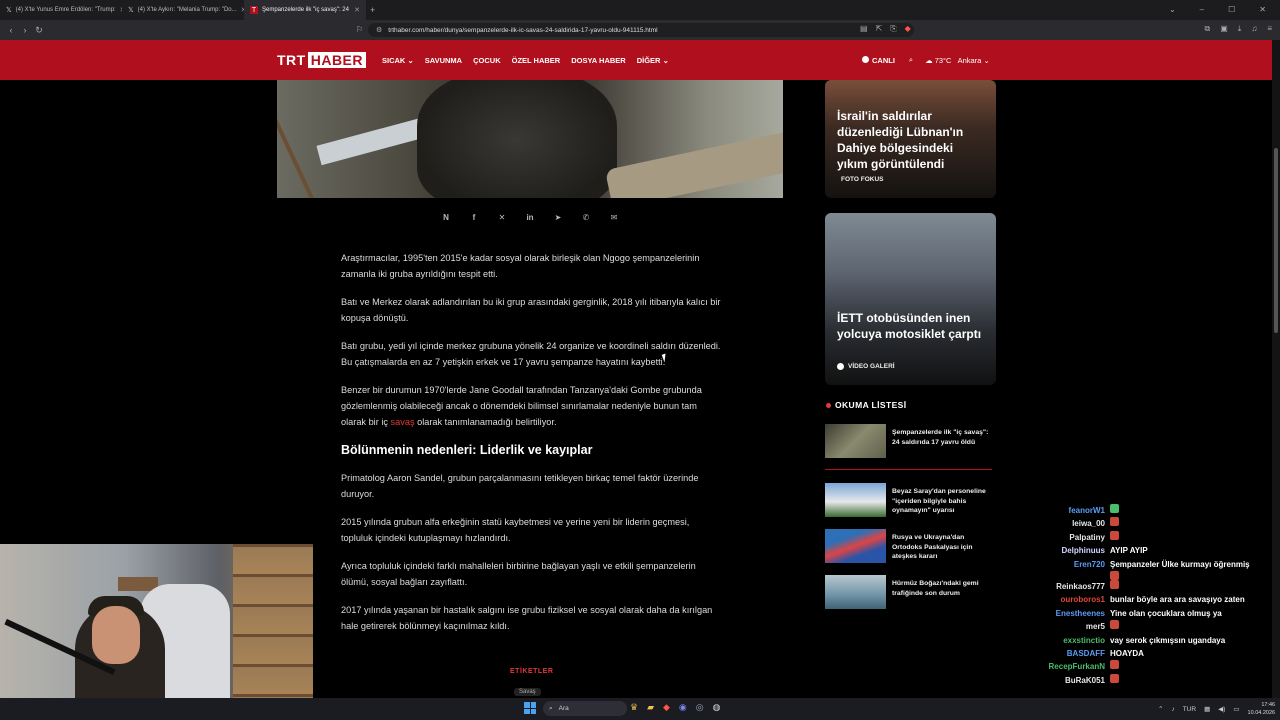 The width and height of the screenshot is (1280, 720). I want to click on browser-tab: 𝕏 (4) X'te Yunus Emre Erdölen: "Trump: ✕, so click(61, 10).